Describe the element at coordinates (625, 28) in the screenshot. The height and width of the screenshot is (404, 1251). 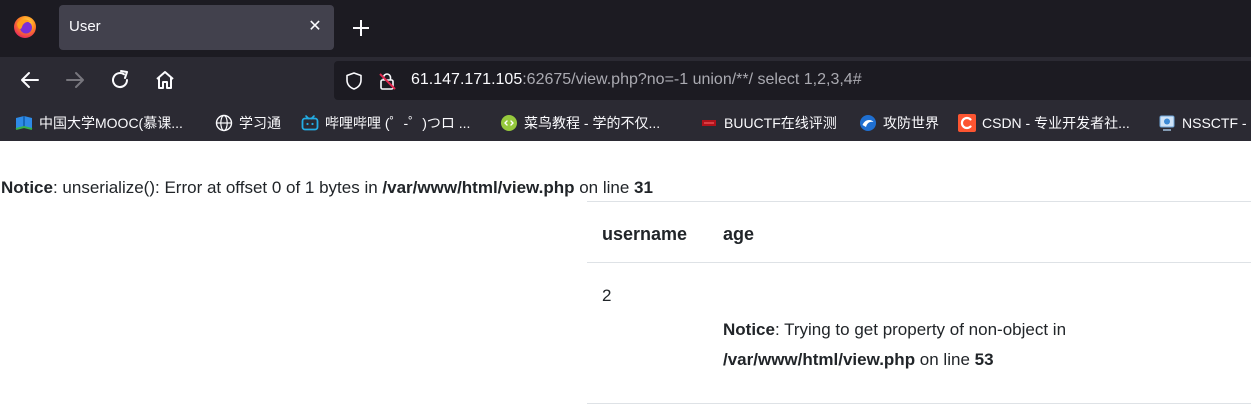
I see `tab-strip: User ✕` at that location.